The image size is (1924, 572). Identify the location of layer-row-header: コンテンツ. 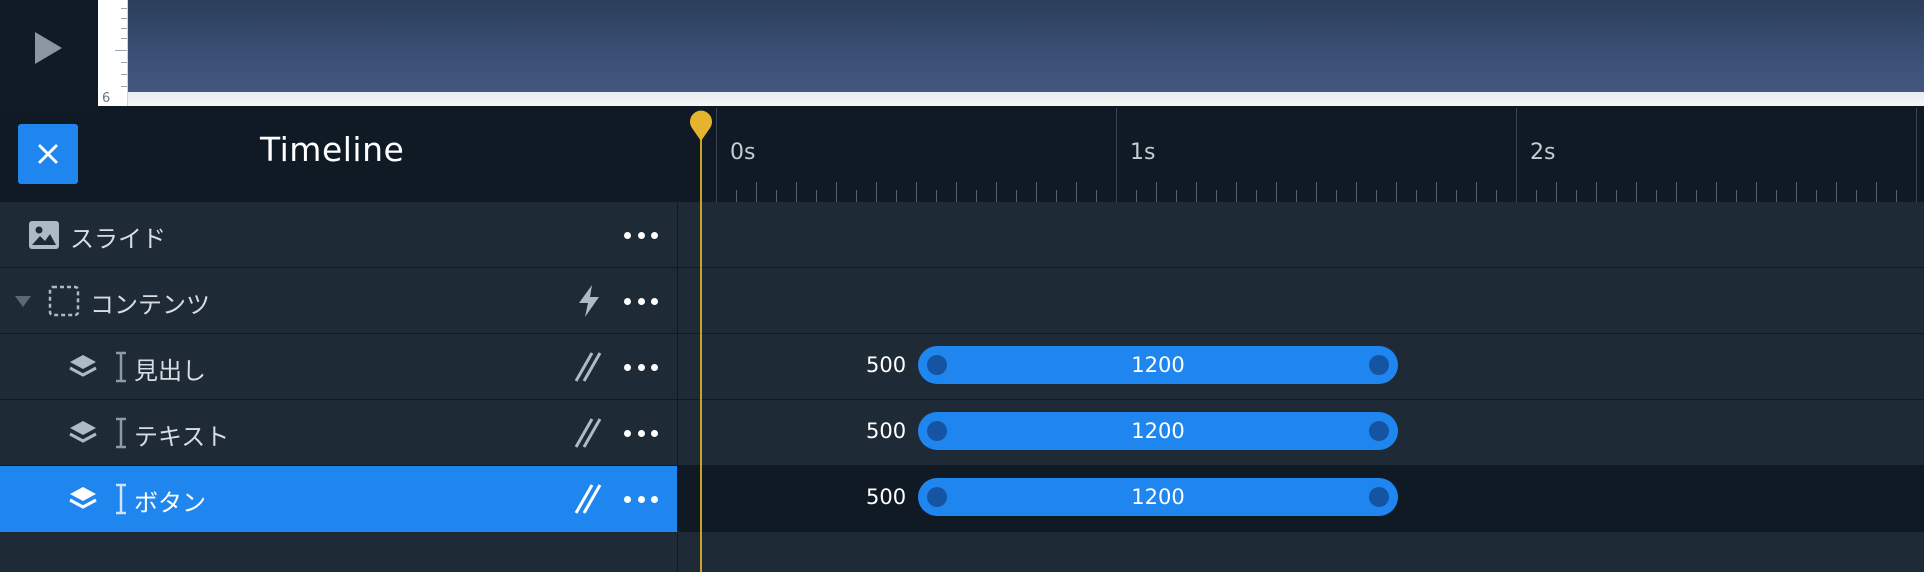
(339, 301).